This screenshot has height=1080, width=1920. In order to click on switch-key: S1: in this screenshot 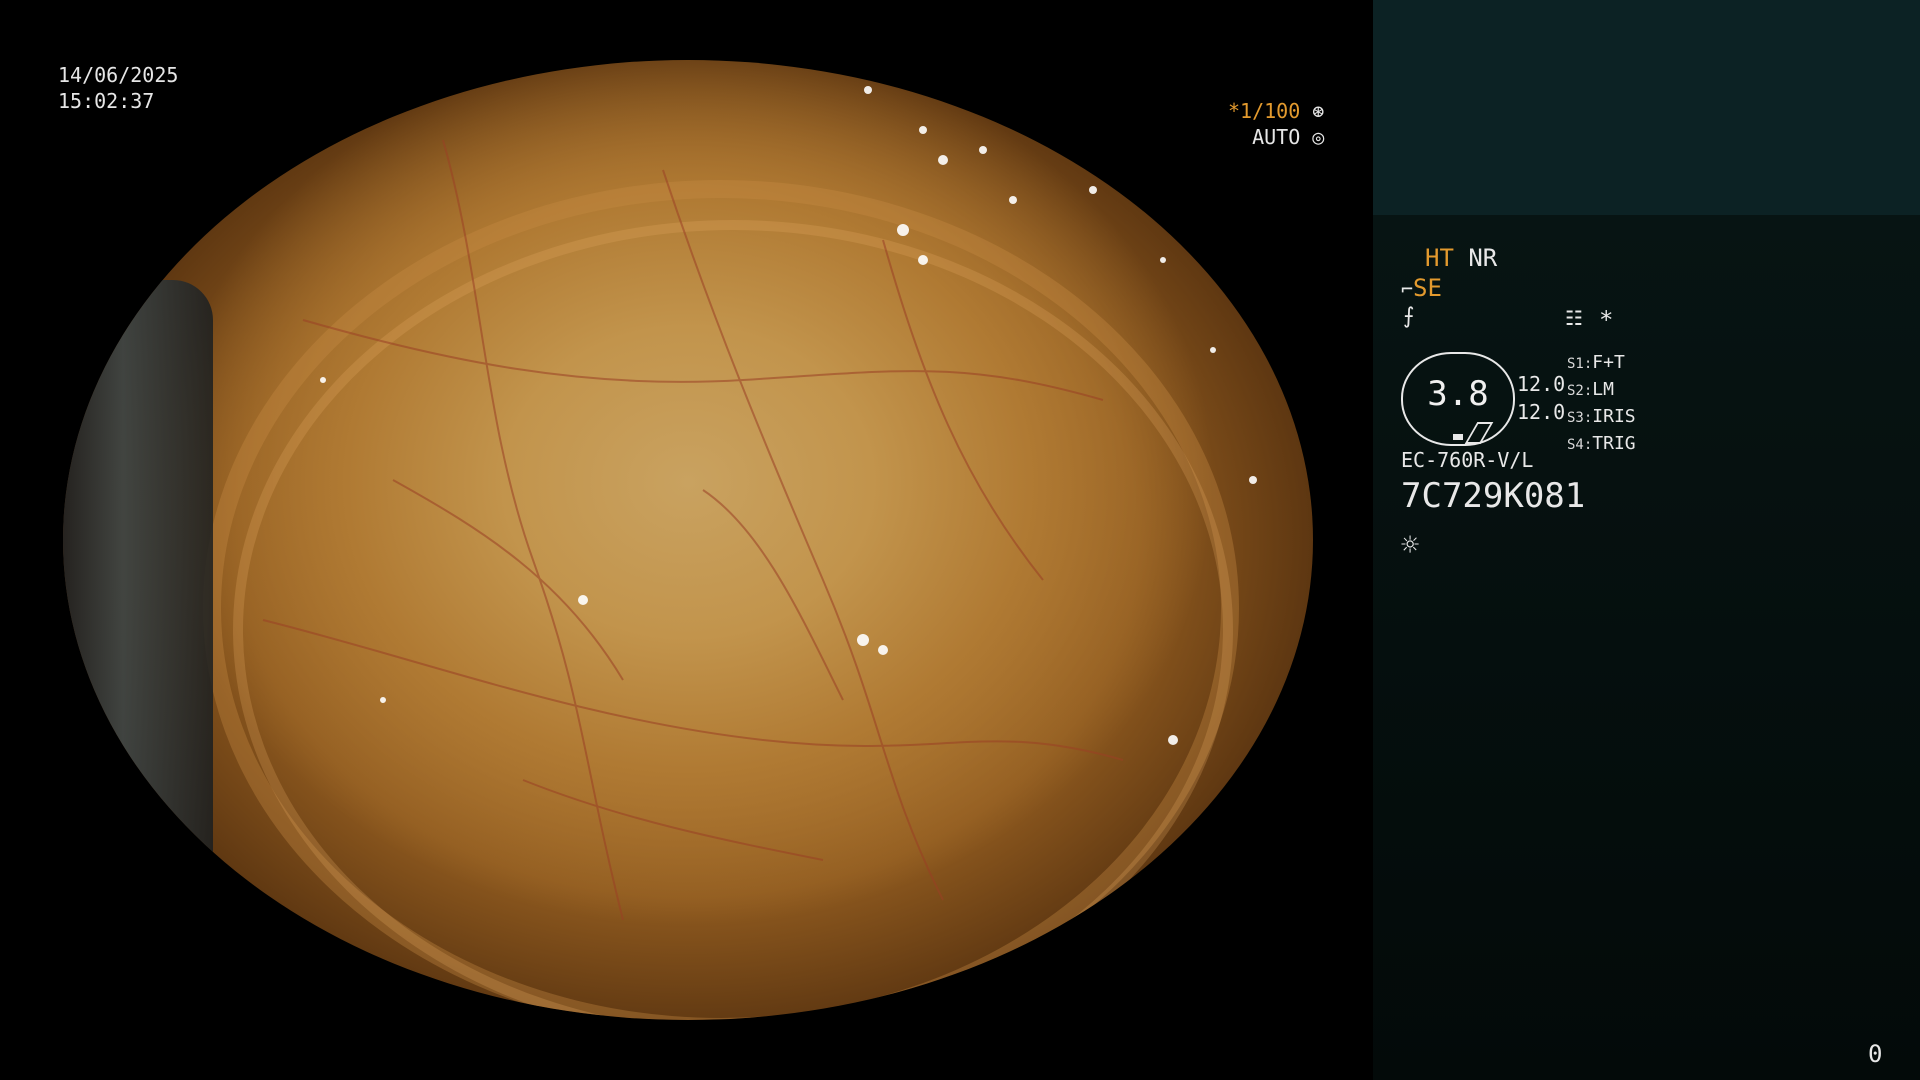, I will do `click(1580, 364)`.